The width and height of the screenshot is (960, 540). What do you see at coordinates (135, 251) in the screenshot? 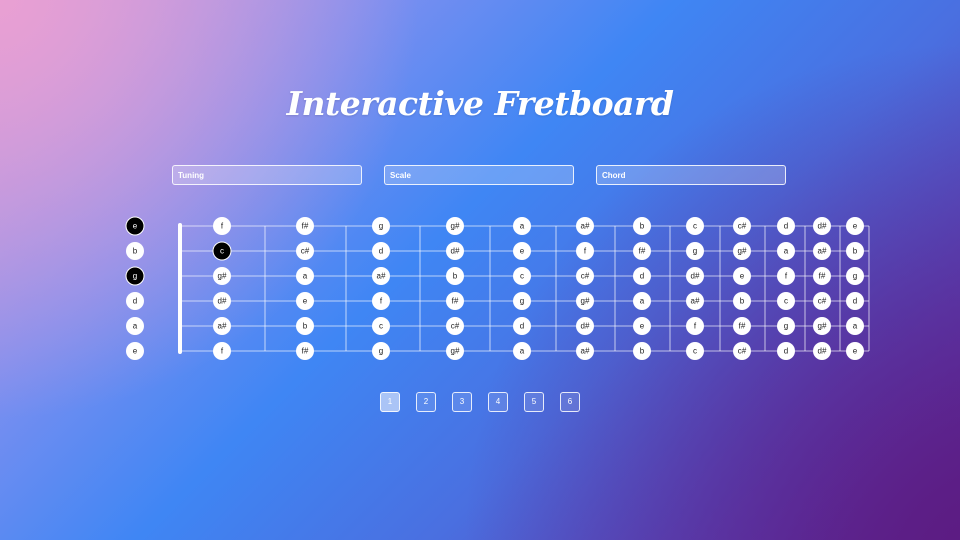
I see `open-string-note: b` at bounding box center [135, 251].